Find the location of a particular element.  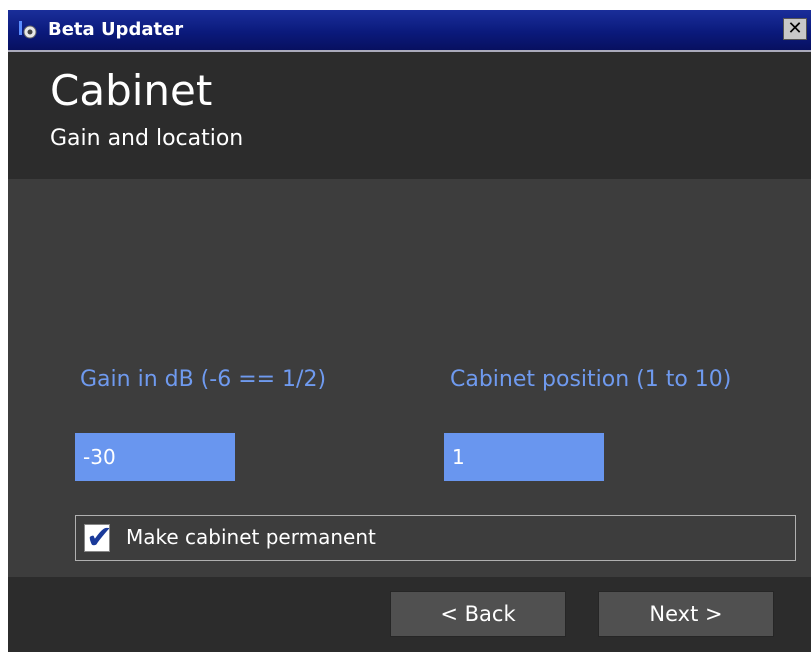

position-label: Cabinet position (1 to 10) is located at coordinates (591, 379).